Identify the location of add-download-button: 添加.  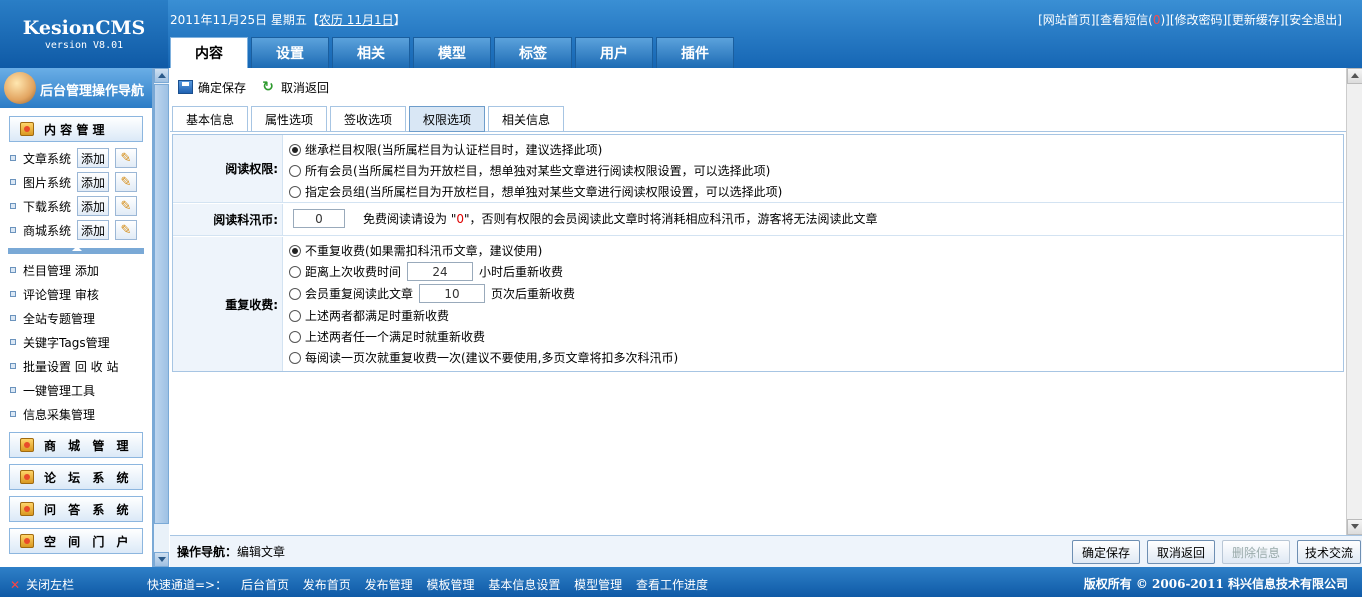
(93, 206).